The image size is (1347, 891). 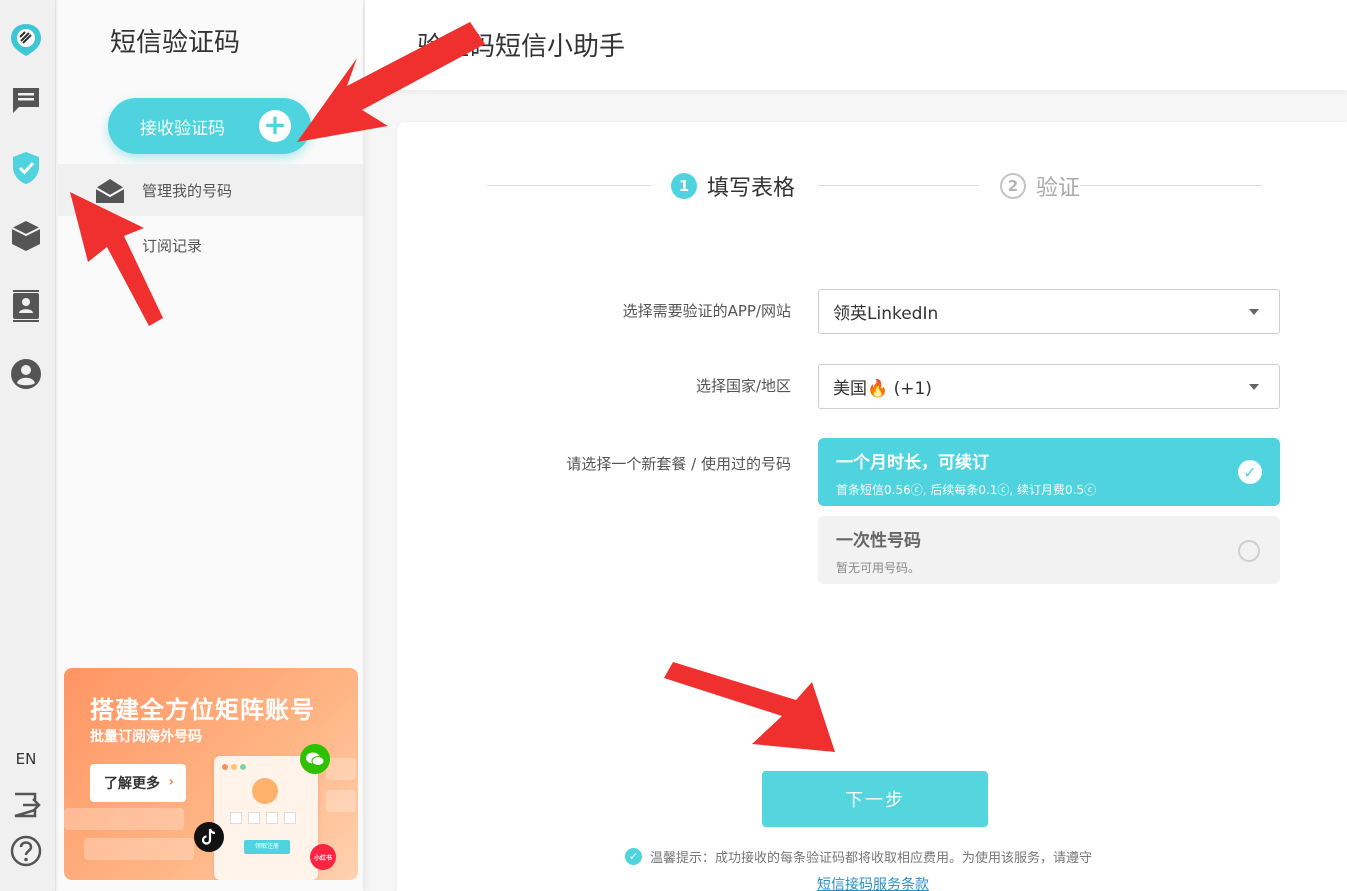 I want to click on step-label: 验证, so click(x=1058, y=188).